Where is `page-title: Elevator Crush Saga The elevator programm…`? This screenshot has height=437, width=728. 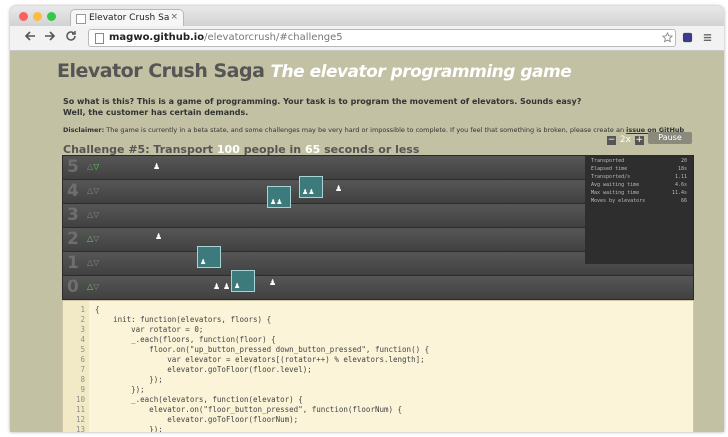
page-title: Elevator Crush Saga The elevator programm… is located at coordinates (314, 71).